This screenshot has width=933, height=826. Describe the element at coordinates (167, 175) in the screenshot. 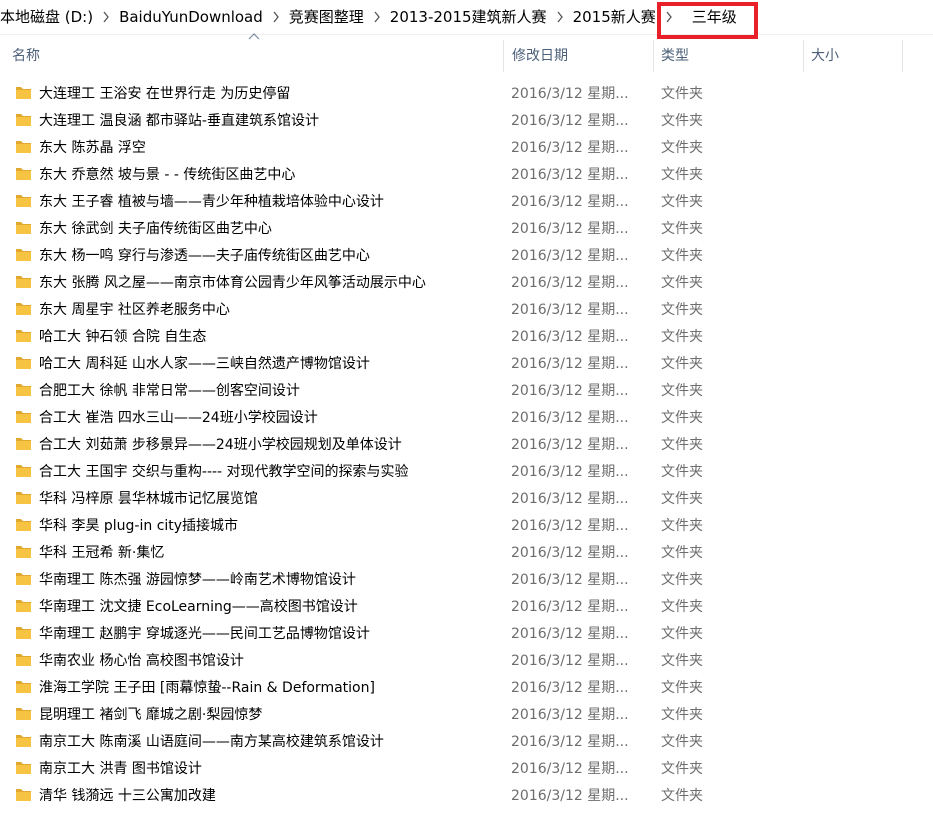

I see `file-name: 东大 乔意然 坡与景 - - 传统街区曲艺中心` at that location.